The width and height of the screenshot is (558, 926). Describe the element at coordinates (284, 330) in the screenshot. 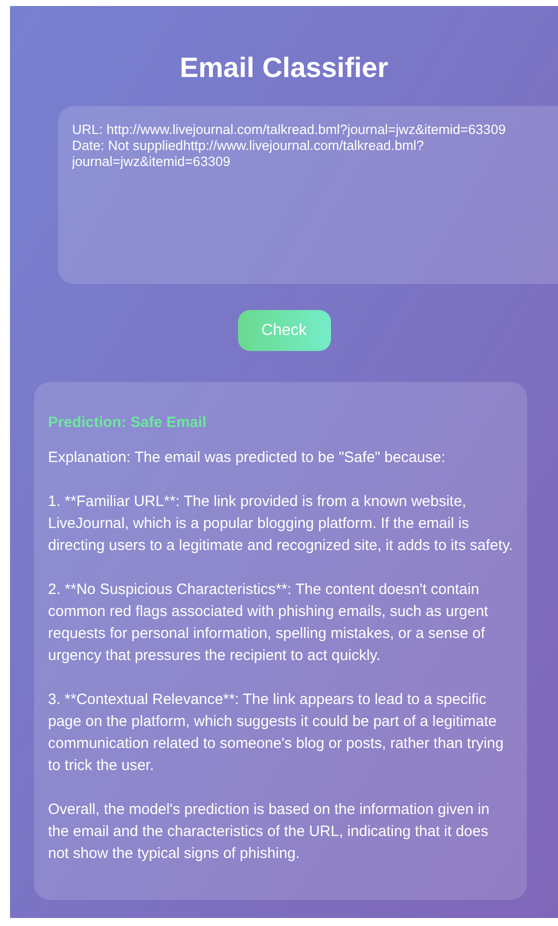

I see `check-button: Check` at that location.